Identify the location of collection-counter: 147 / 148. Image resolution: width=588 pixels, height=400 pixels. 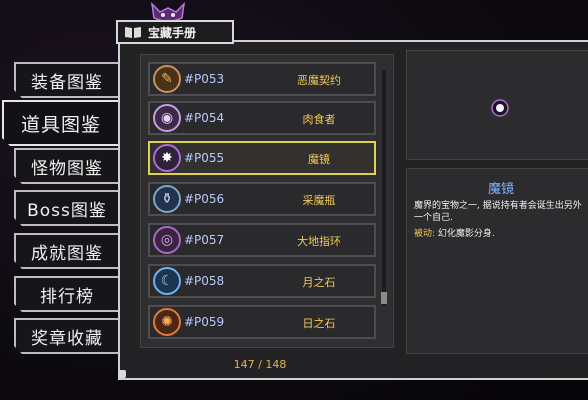
(260, 364).